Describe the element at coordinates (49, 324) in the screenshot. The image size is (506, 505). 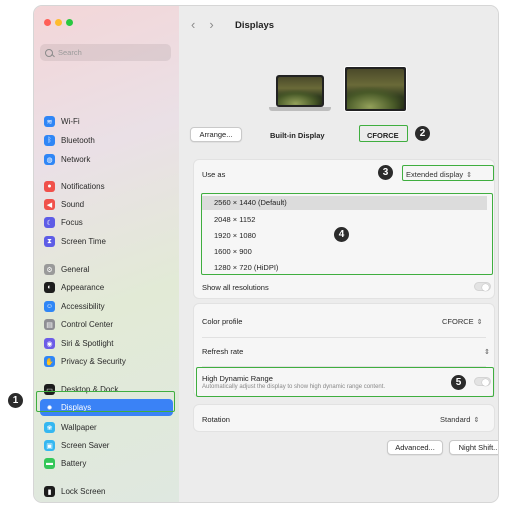
I see `control-center-icon: ▤` at that location.